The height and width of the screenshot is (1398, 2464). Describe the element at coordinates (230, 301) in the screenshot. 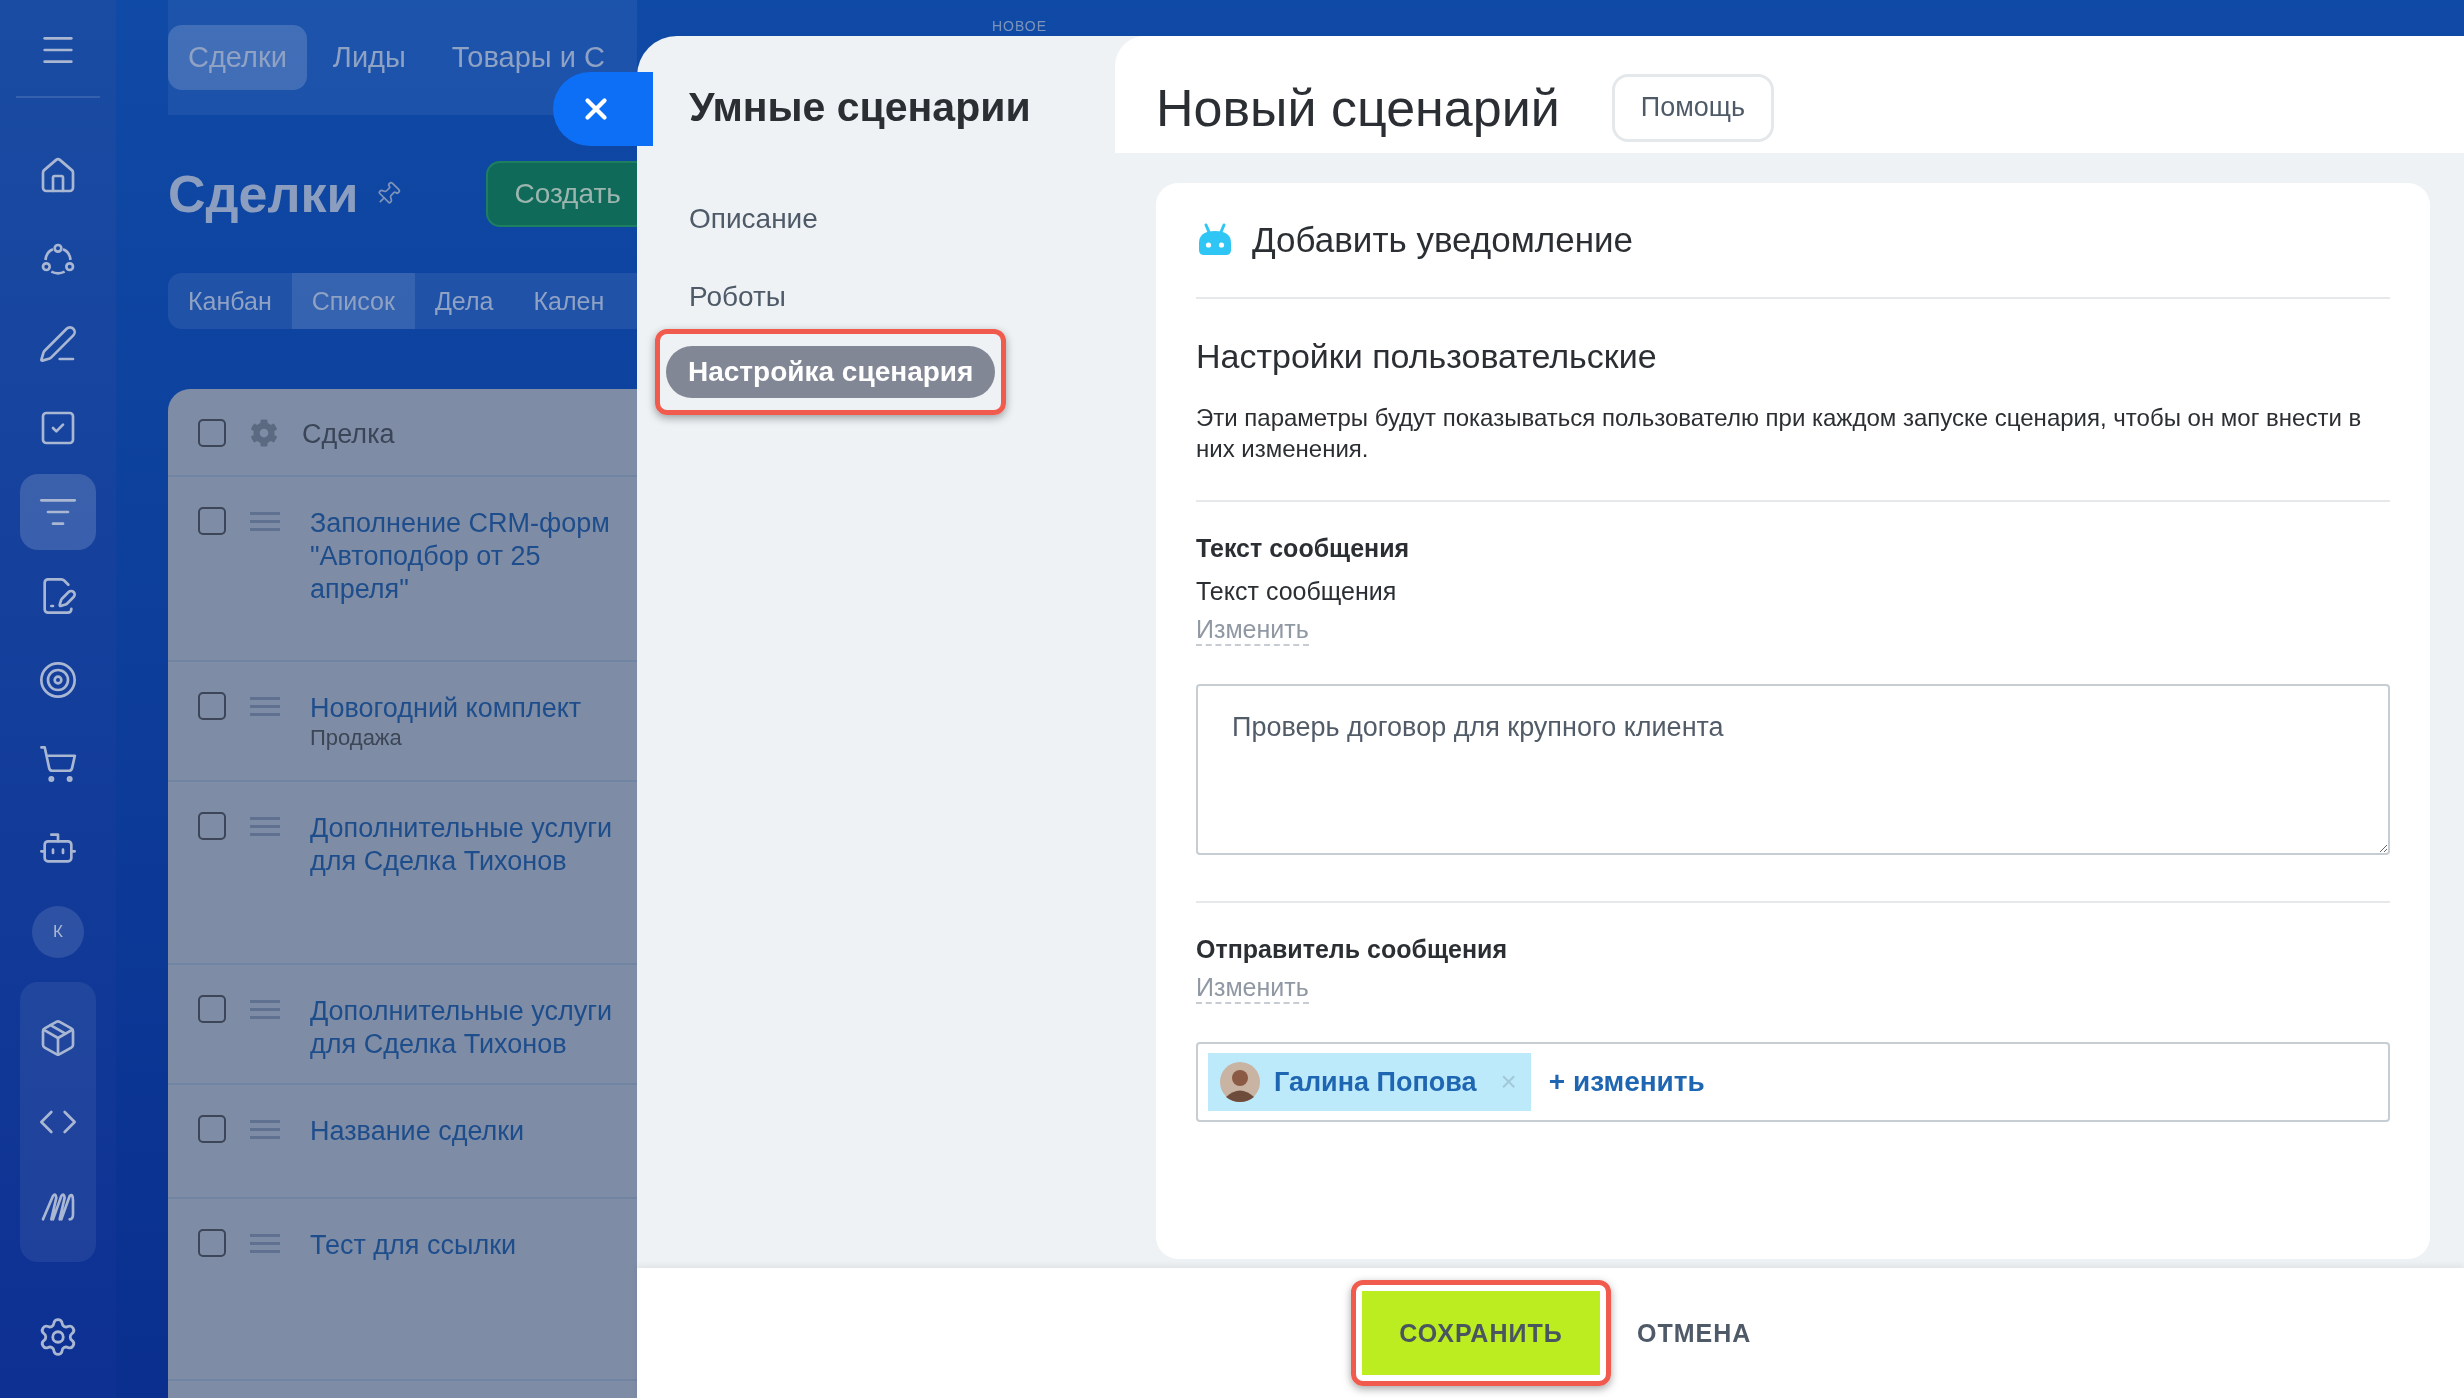

I see `view-tab: Канбан` at that location.